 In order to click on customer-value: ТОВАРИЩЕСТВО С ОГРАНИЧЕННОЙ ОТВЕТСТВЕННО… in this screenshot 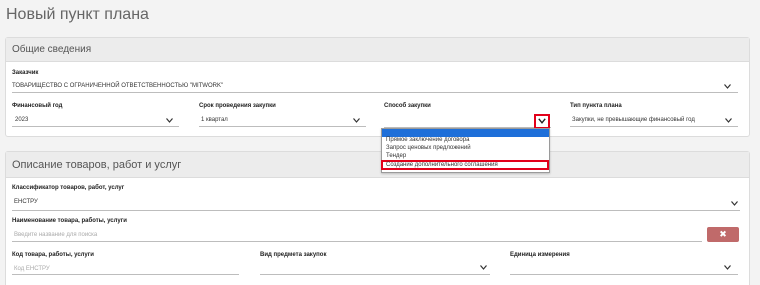, I will do `click(118, 86)`.